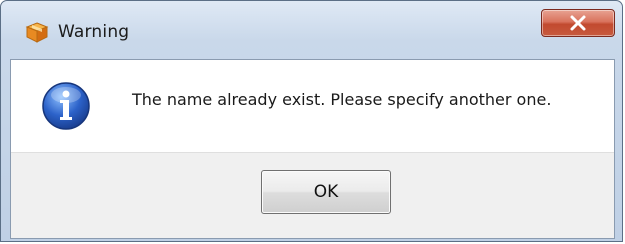  I want to click on close-button, so click(578, 23).